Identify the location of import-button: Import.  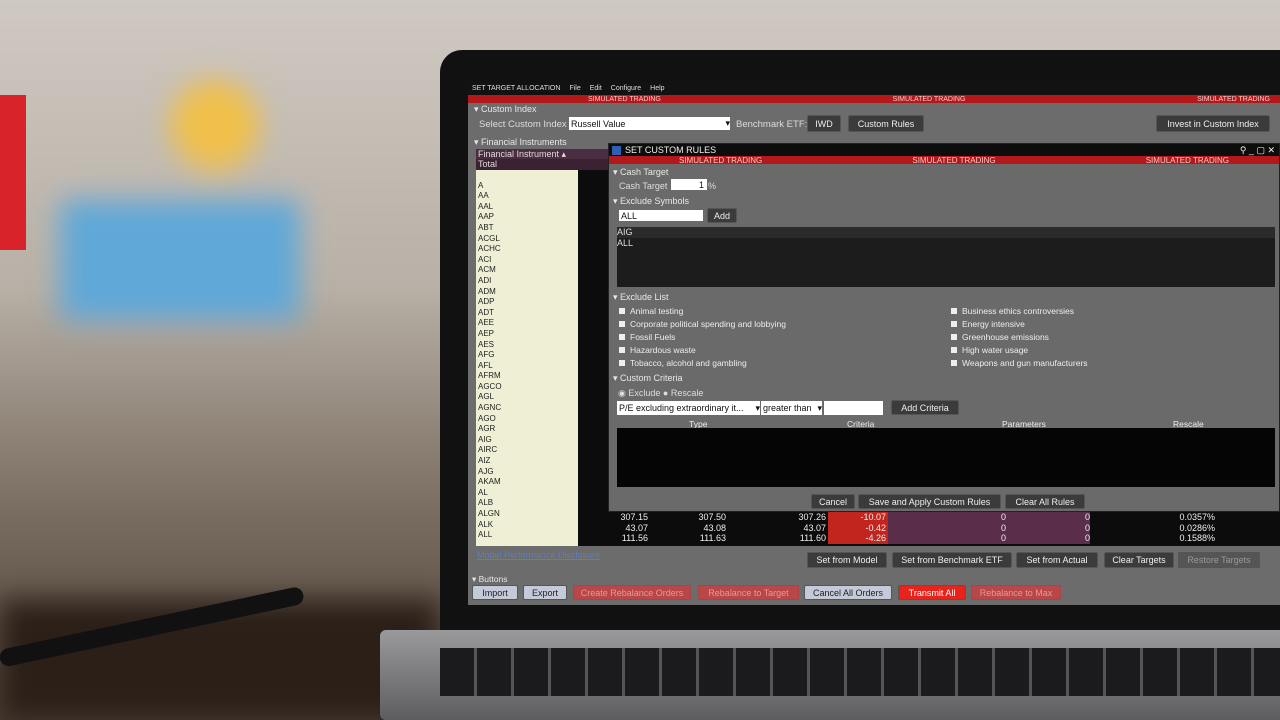
(495, 592).